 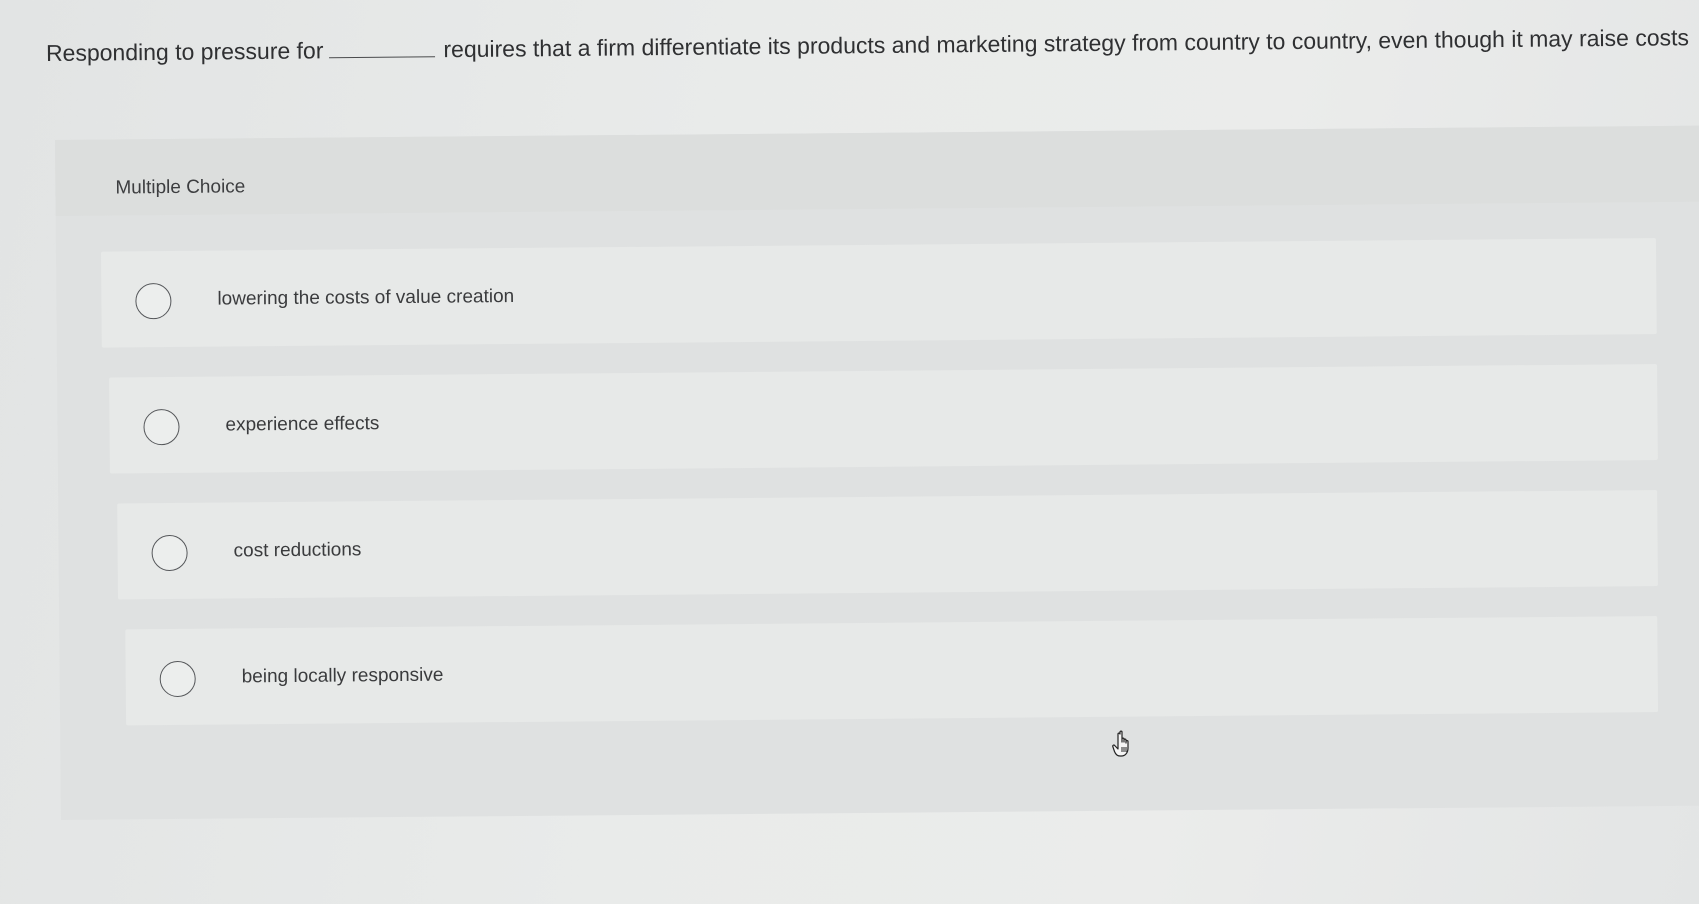 What do you see at coordinates (887, 545) in the screenshot?
I see `answer-option-3: cost reductions` at bounding box center [887, 545].